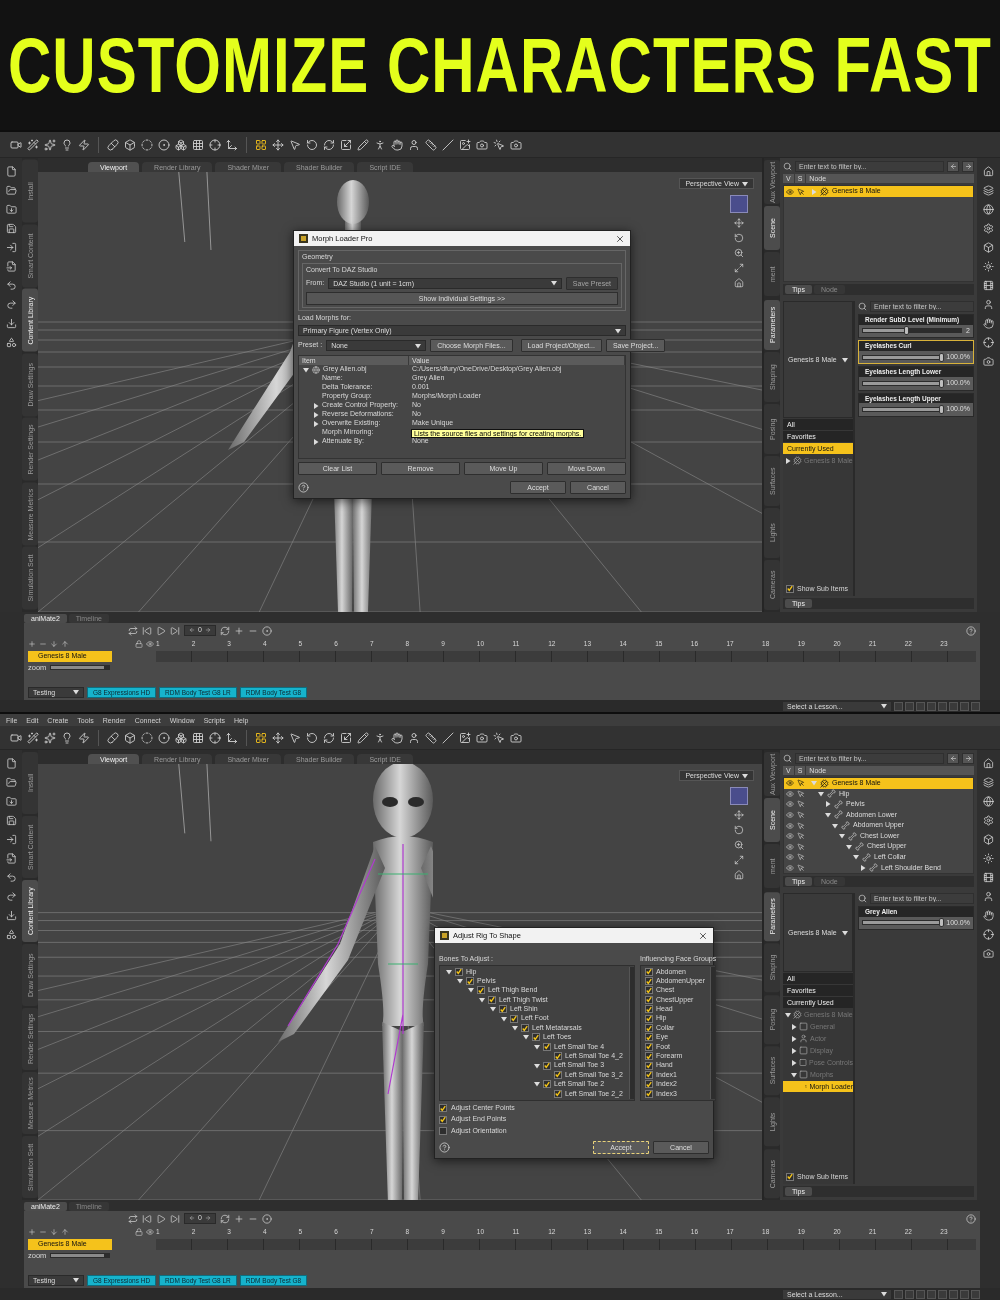 This screenshot has height=1300, width=1000. Describe the element at coordinates (11, 304) in the screenshot. I see `redo-icon` at that location.